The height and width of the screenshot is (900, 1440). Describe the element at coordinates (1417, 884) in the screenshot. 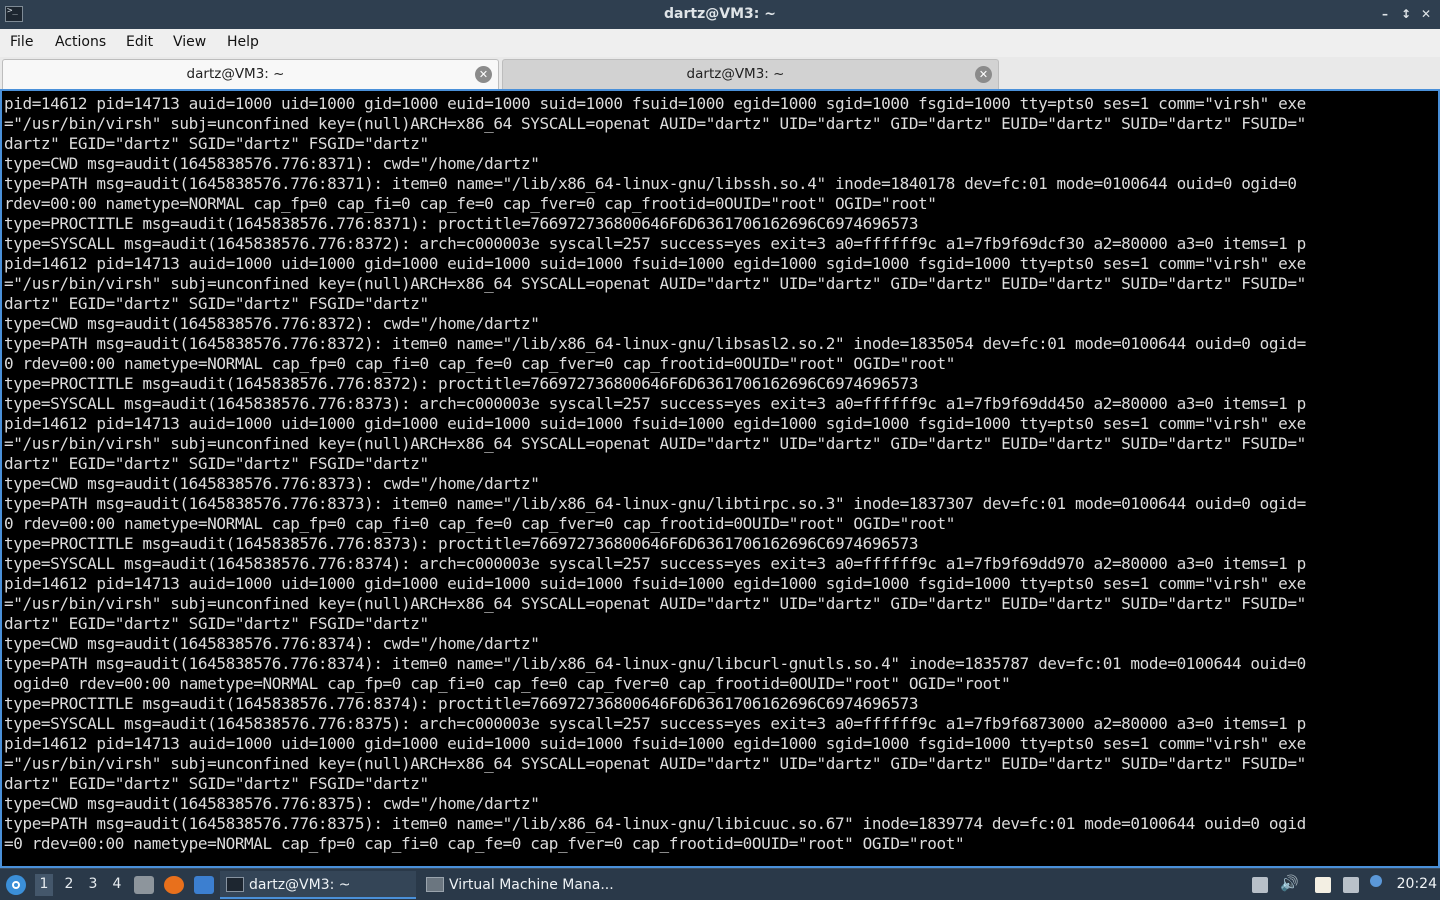

I see `clock: 20:24` at that location.